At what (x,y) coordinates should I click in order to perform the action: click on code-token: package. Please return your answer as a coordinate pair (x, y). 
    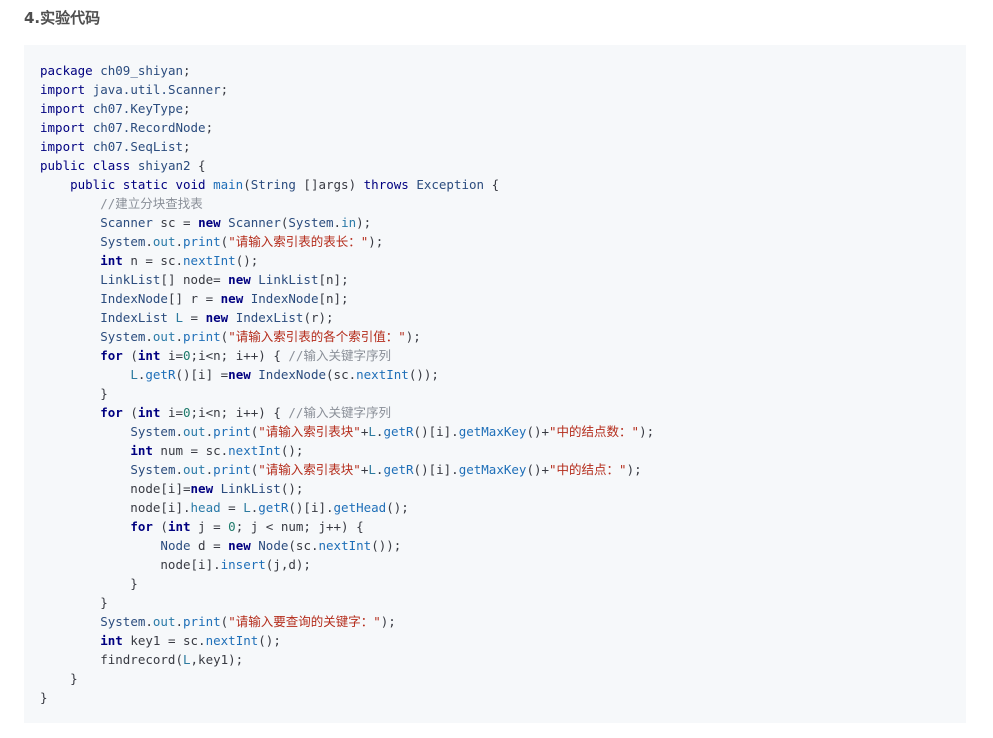
    Looking at the image, I should click on (70, 70).